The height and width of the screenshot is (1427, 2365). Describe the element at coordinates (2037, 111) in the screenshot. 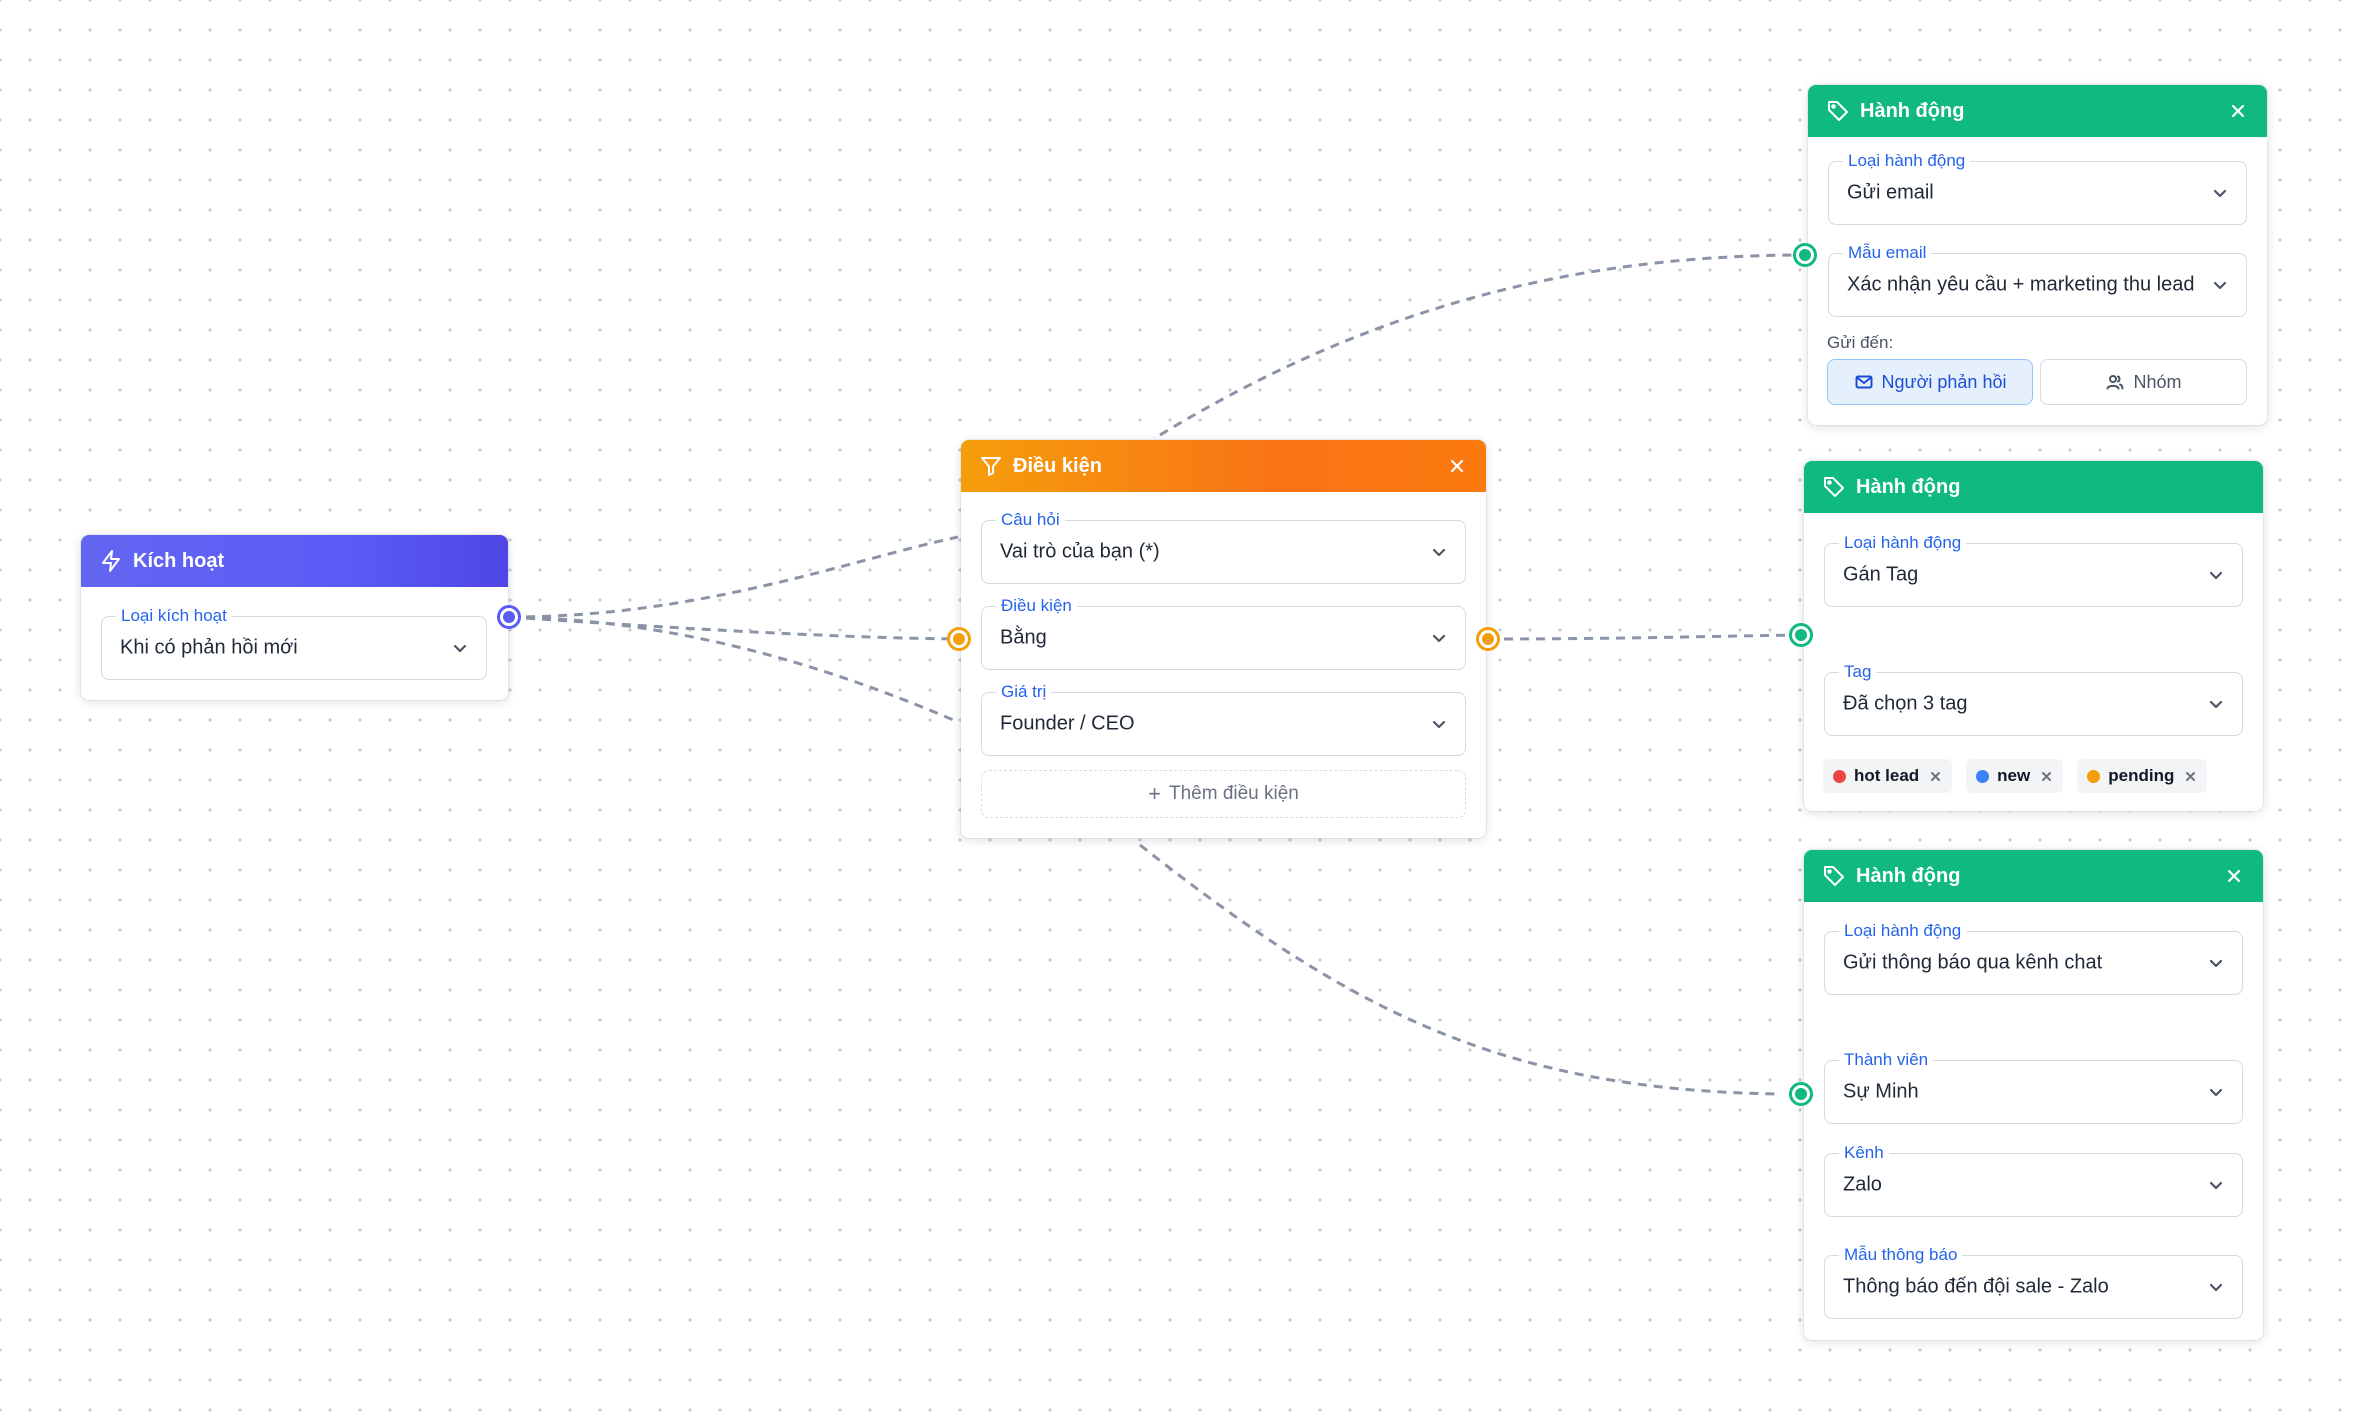

I see `action-email-header: Hành động` at that location.